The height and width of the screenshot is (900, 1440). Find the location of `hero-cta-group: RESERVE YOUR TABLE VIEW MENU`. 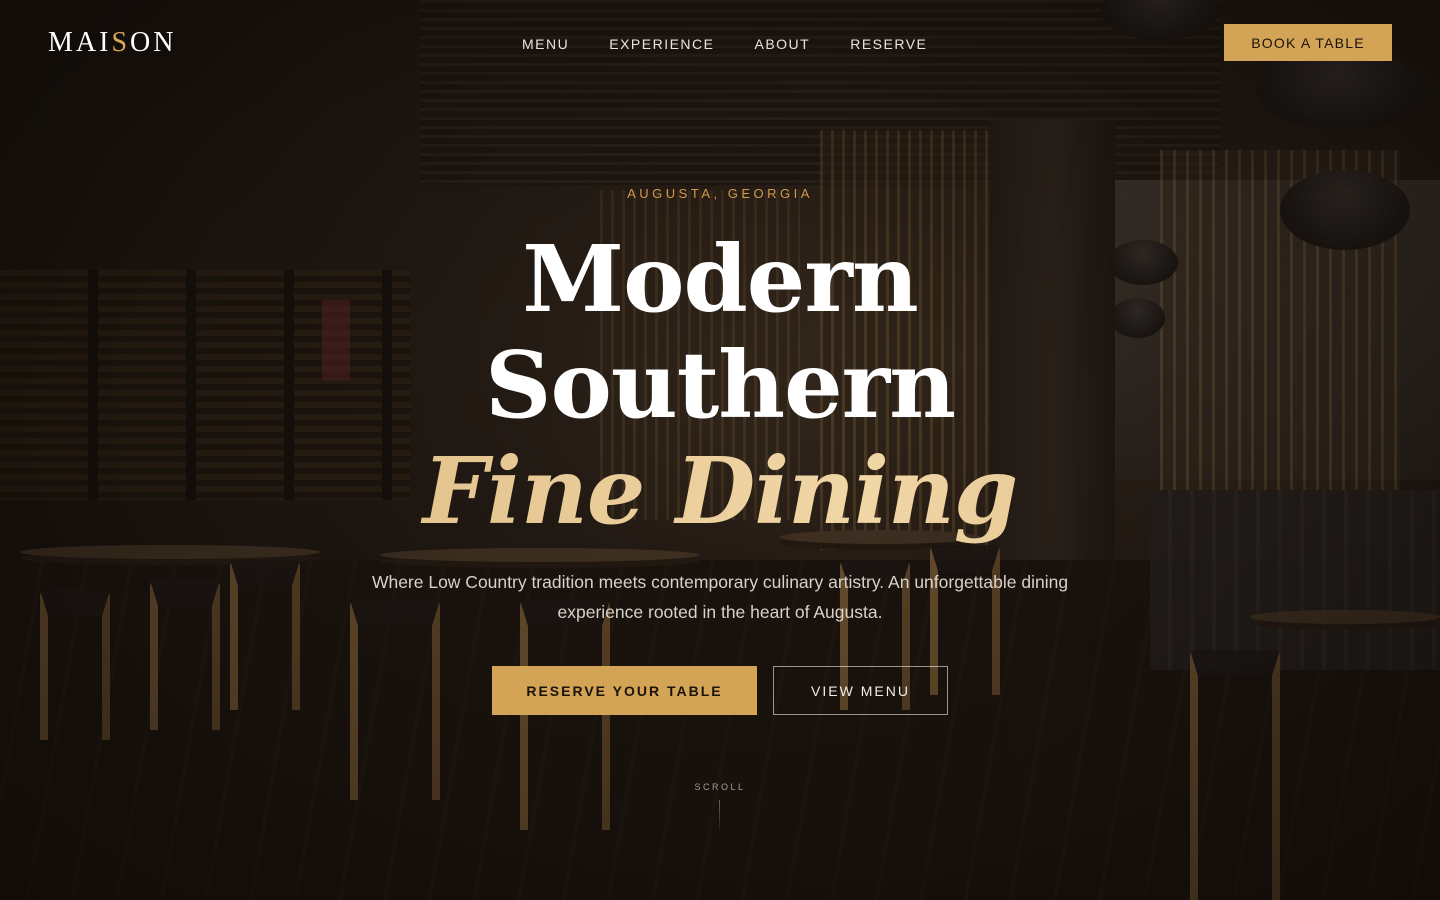

hero-cta-group: RESERVE YOUR TABLE VIEW MENU is located at coordinates (720, 690).